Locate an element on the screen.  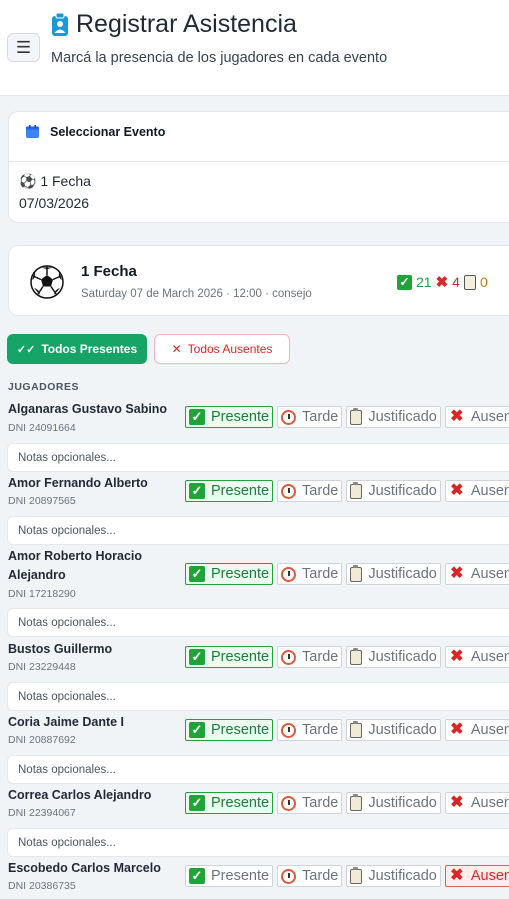
all-absent-button: ✕ Todos Ausentes is located at coordinates (222, 349).